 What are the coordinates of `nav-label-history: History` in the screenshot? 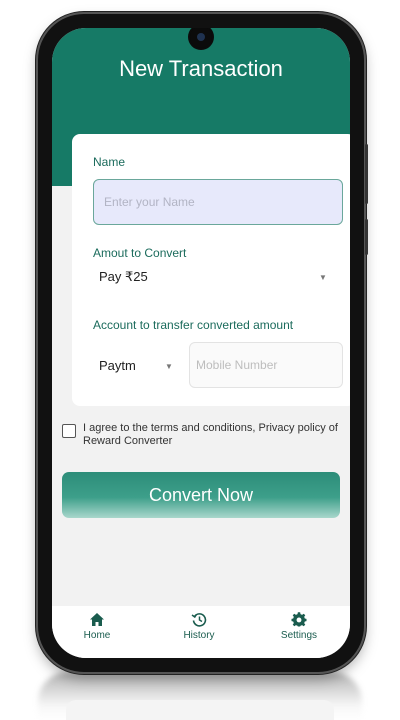 It's located at (199, 635).